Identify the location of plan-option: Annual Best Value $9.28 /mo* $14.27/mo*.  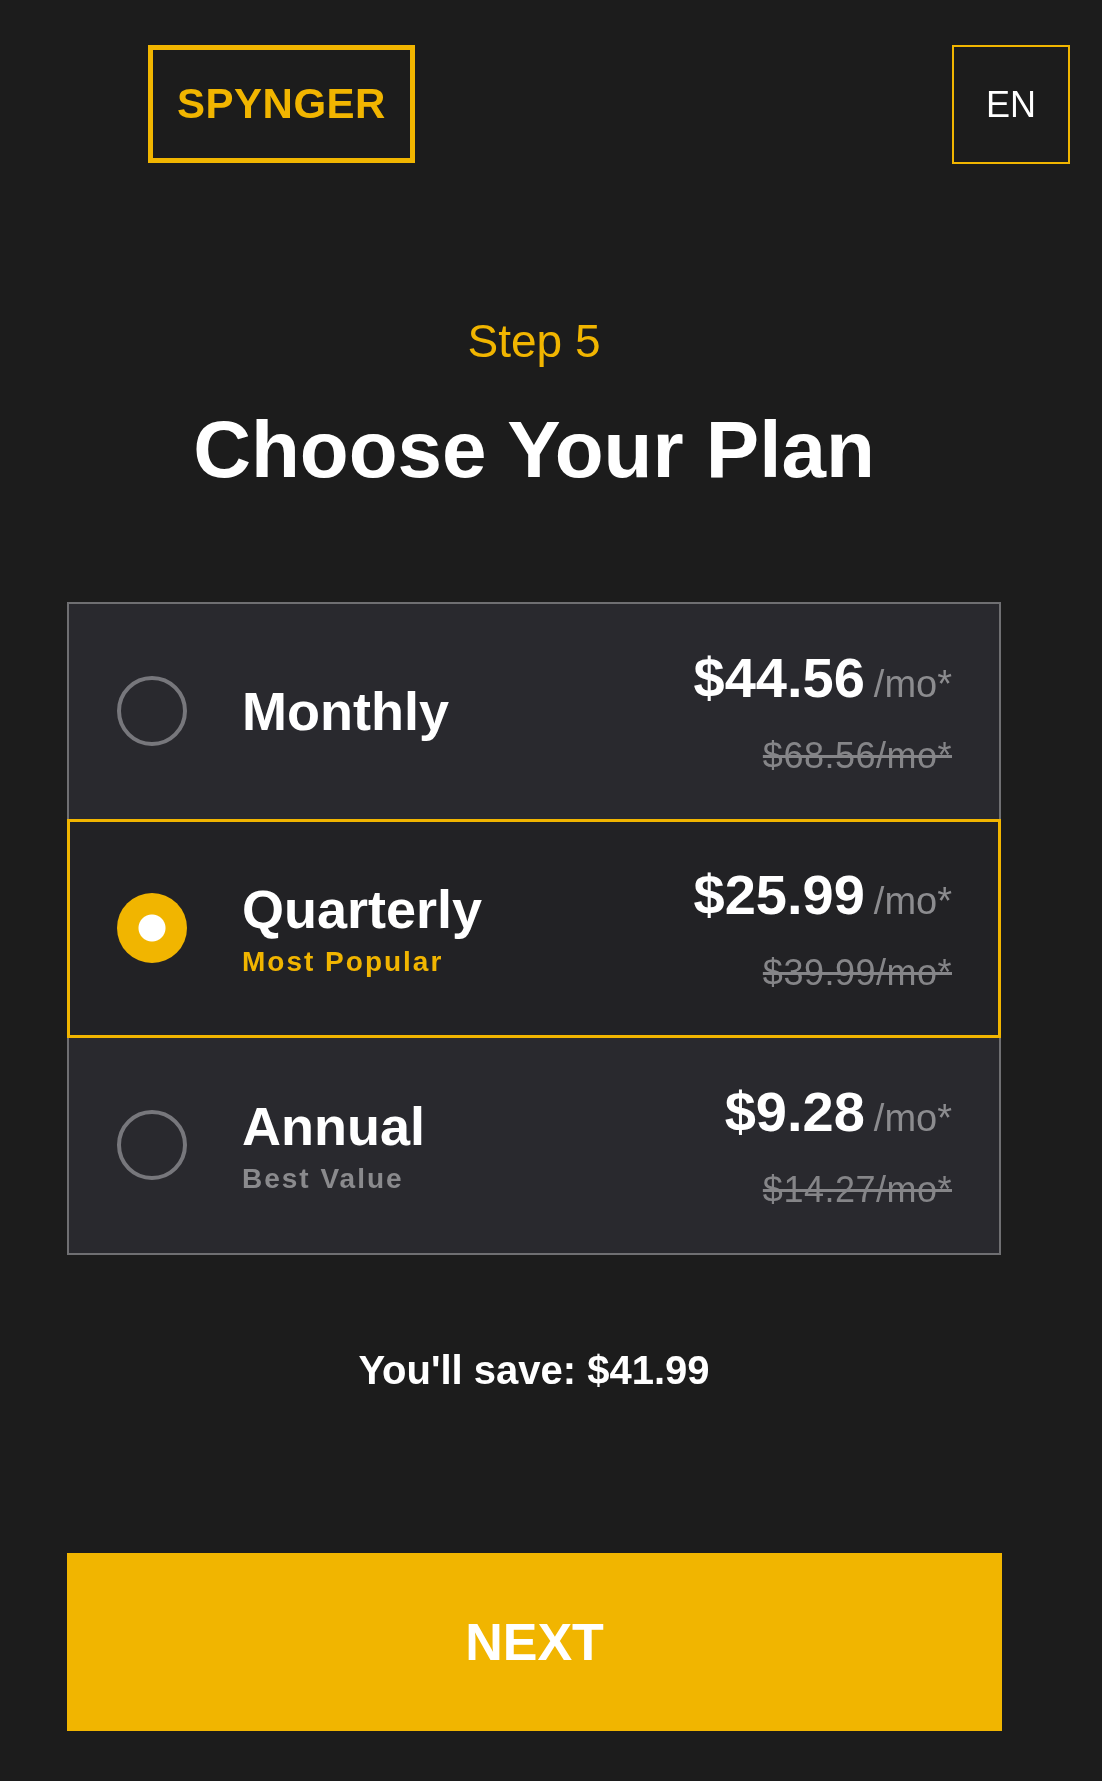
(534, 1145).